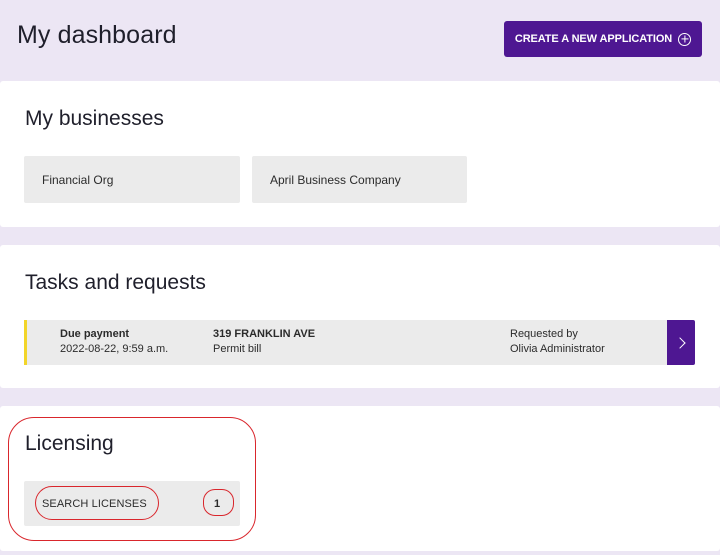  I want to click on plus-circle-icon, so click(685, 39).